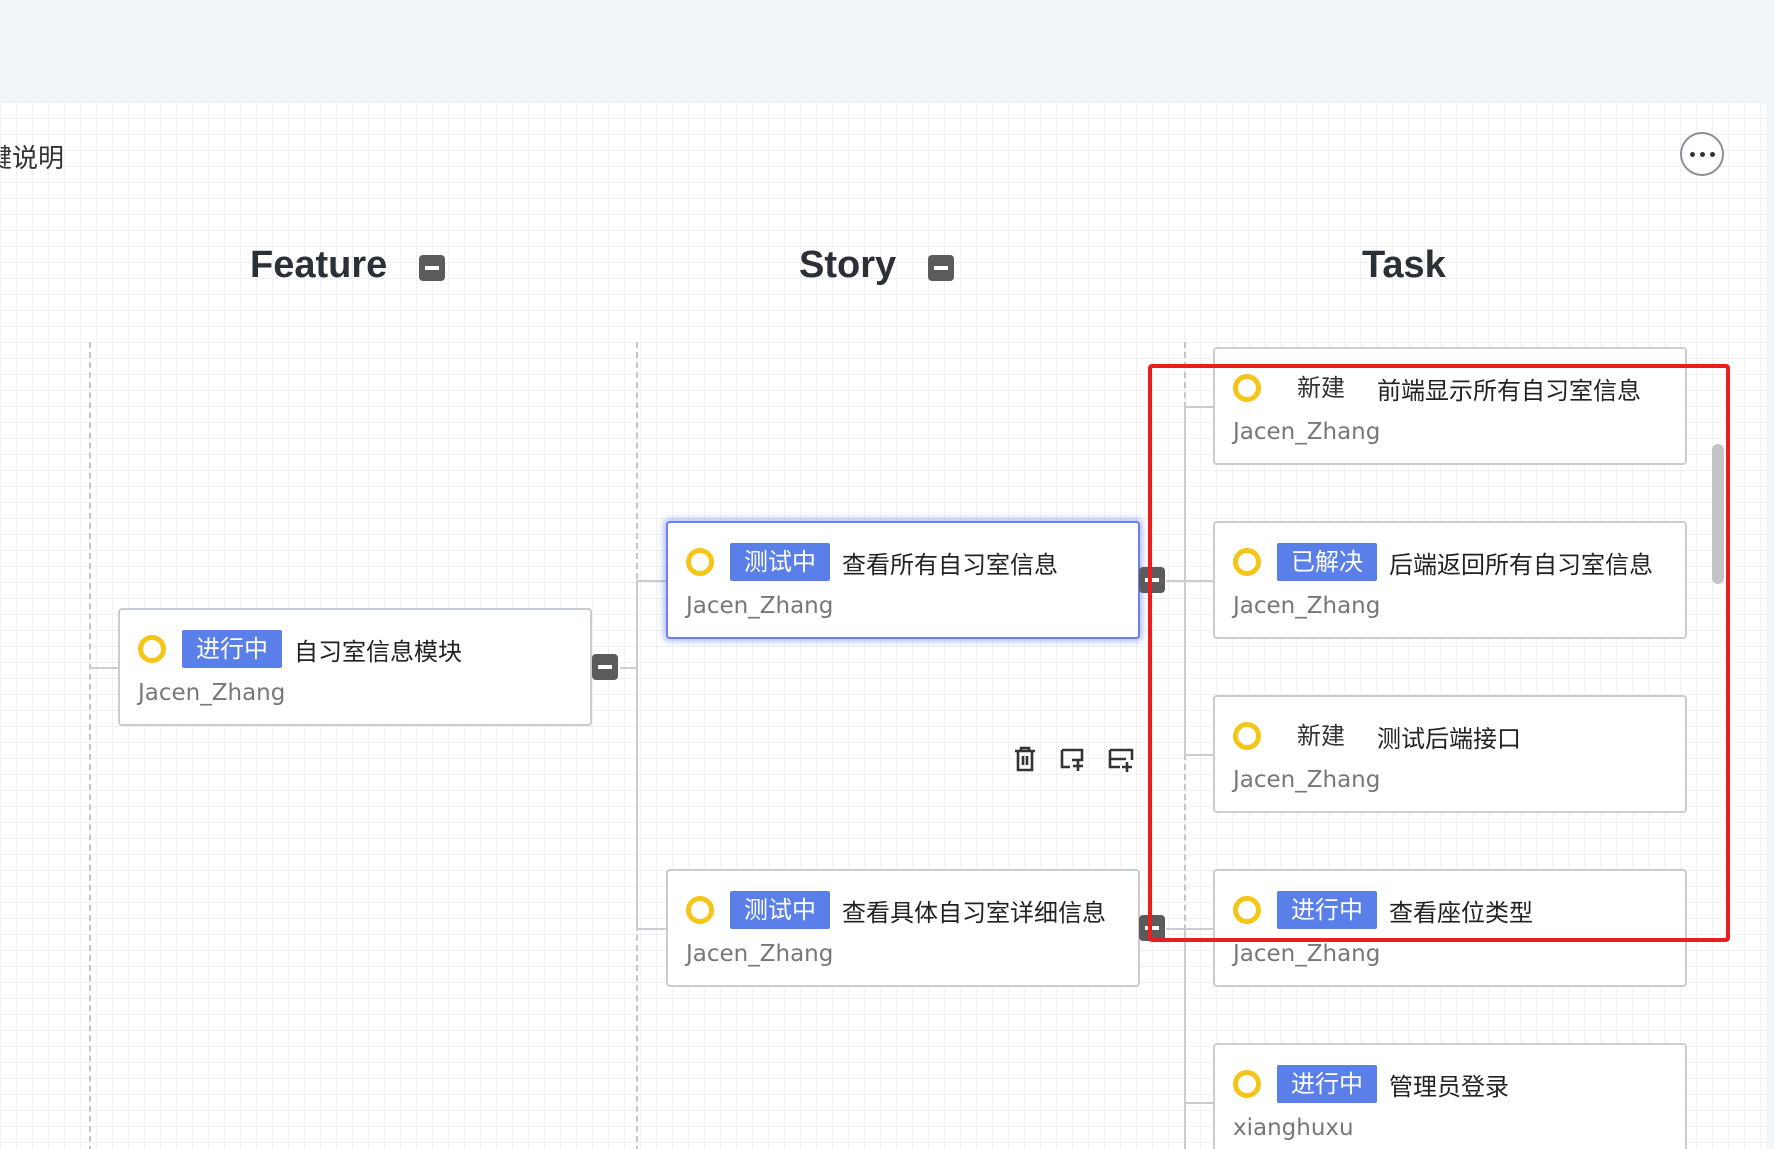  Describe the element at coordinates (974, 912) in the screenshot. I see `card-title: 查看具体自习室详细信息` at that location.